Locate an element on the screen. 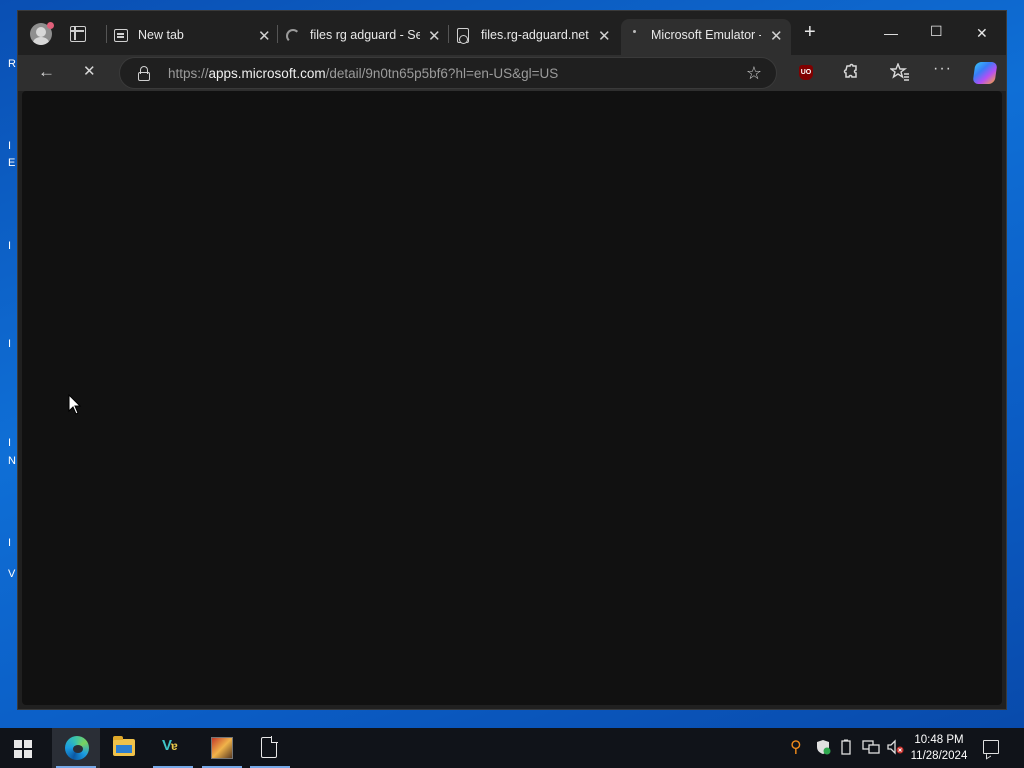 The width and height of the screenshot is (1024, 768). tab-title: files rg adguard - Se is located at coordinates (365, 35).